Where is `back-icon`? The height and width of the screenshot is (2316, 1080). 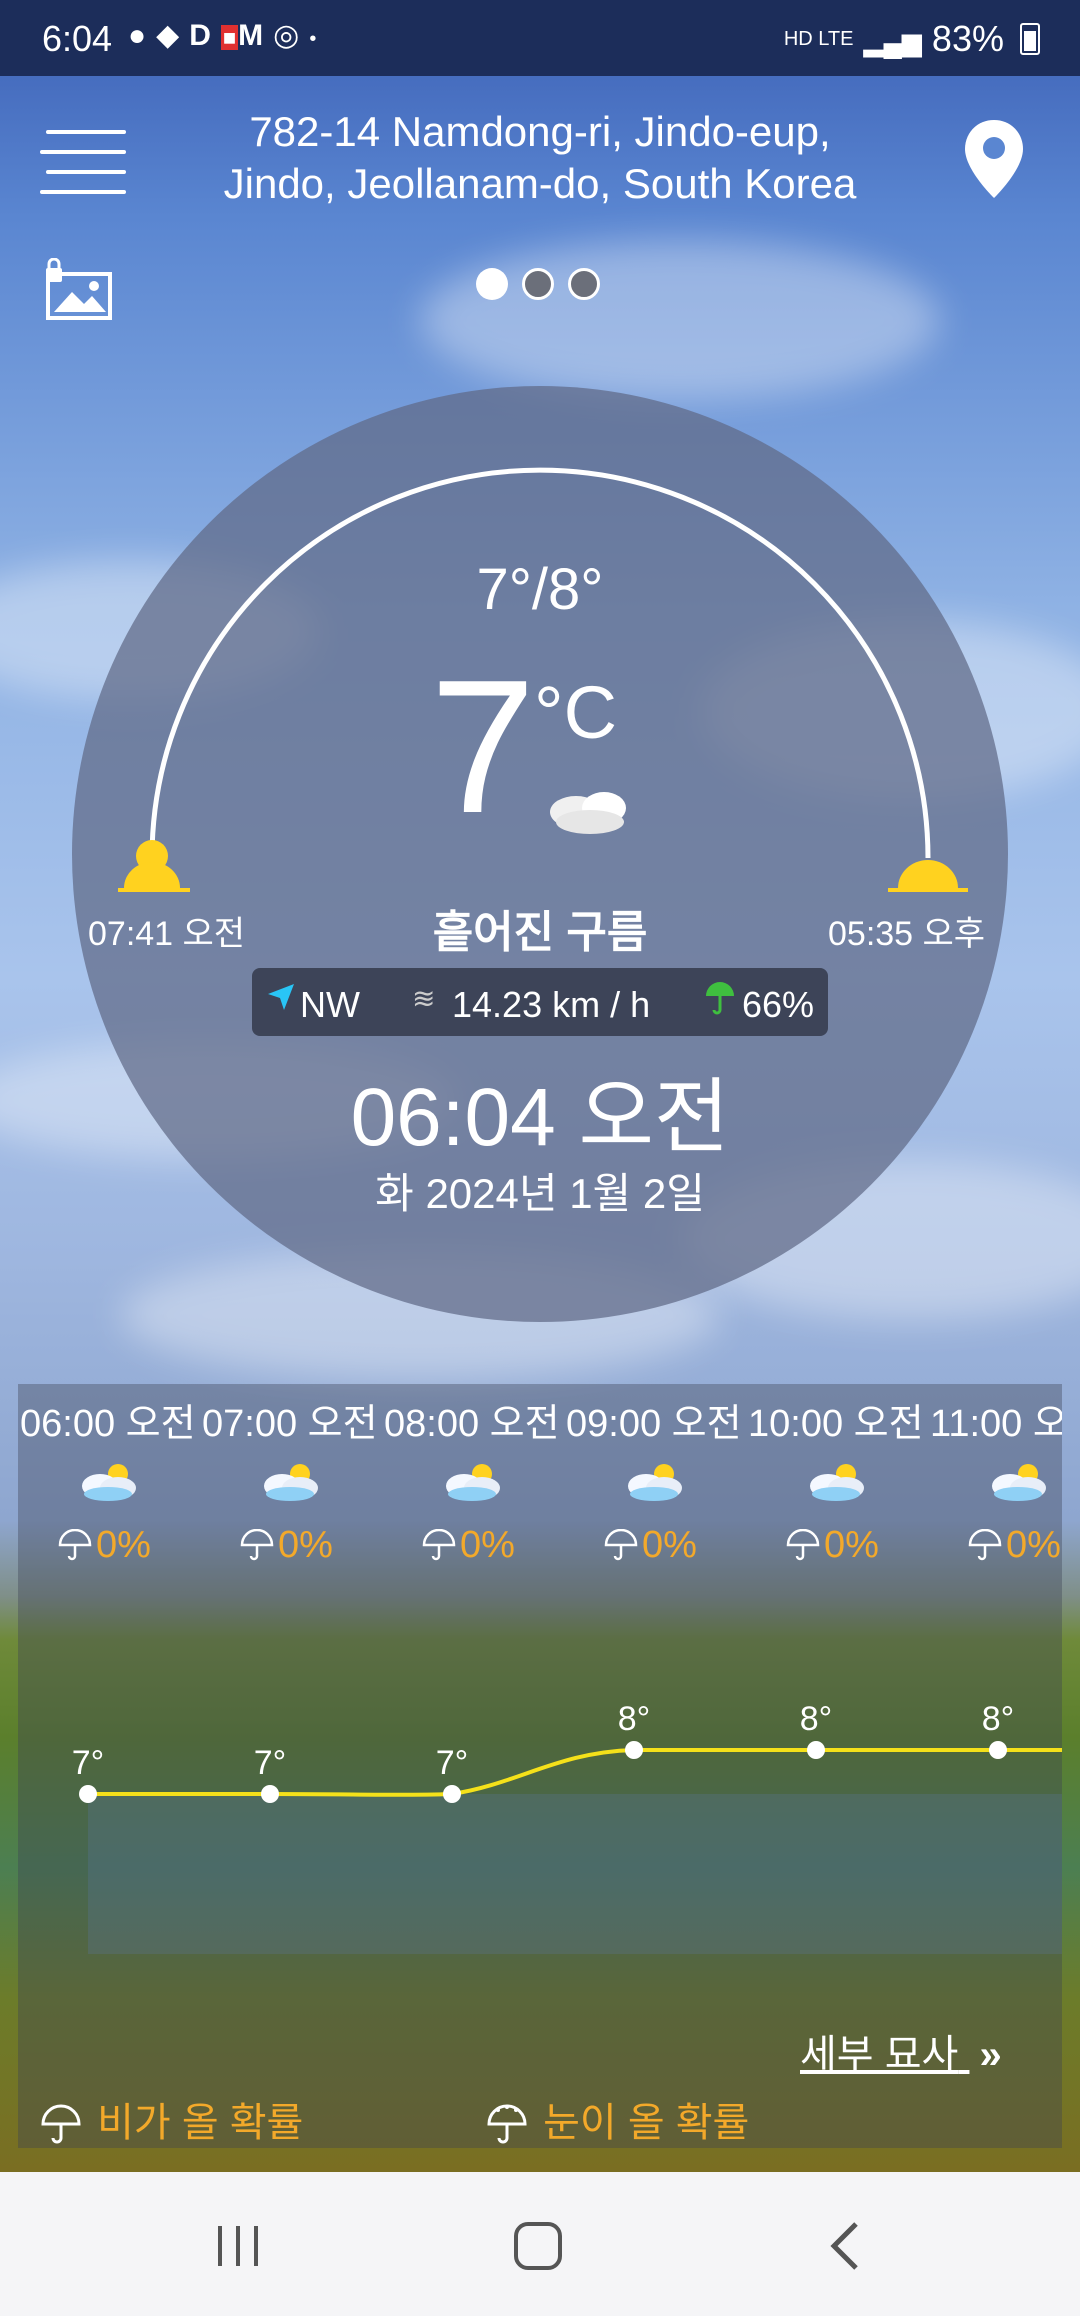 back-icon is located at coordinates (844, 2246).